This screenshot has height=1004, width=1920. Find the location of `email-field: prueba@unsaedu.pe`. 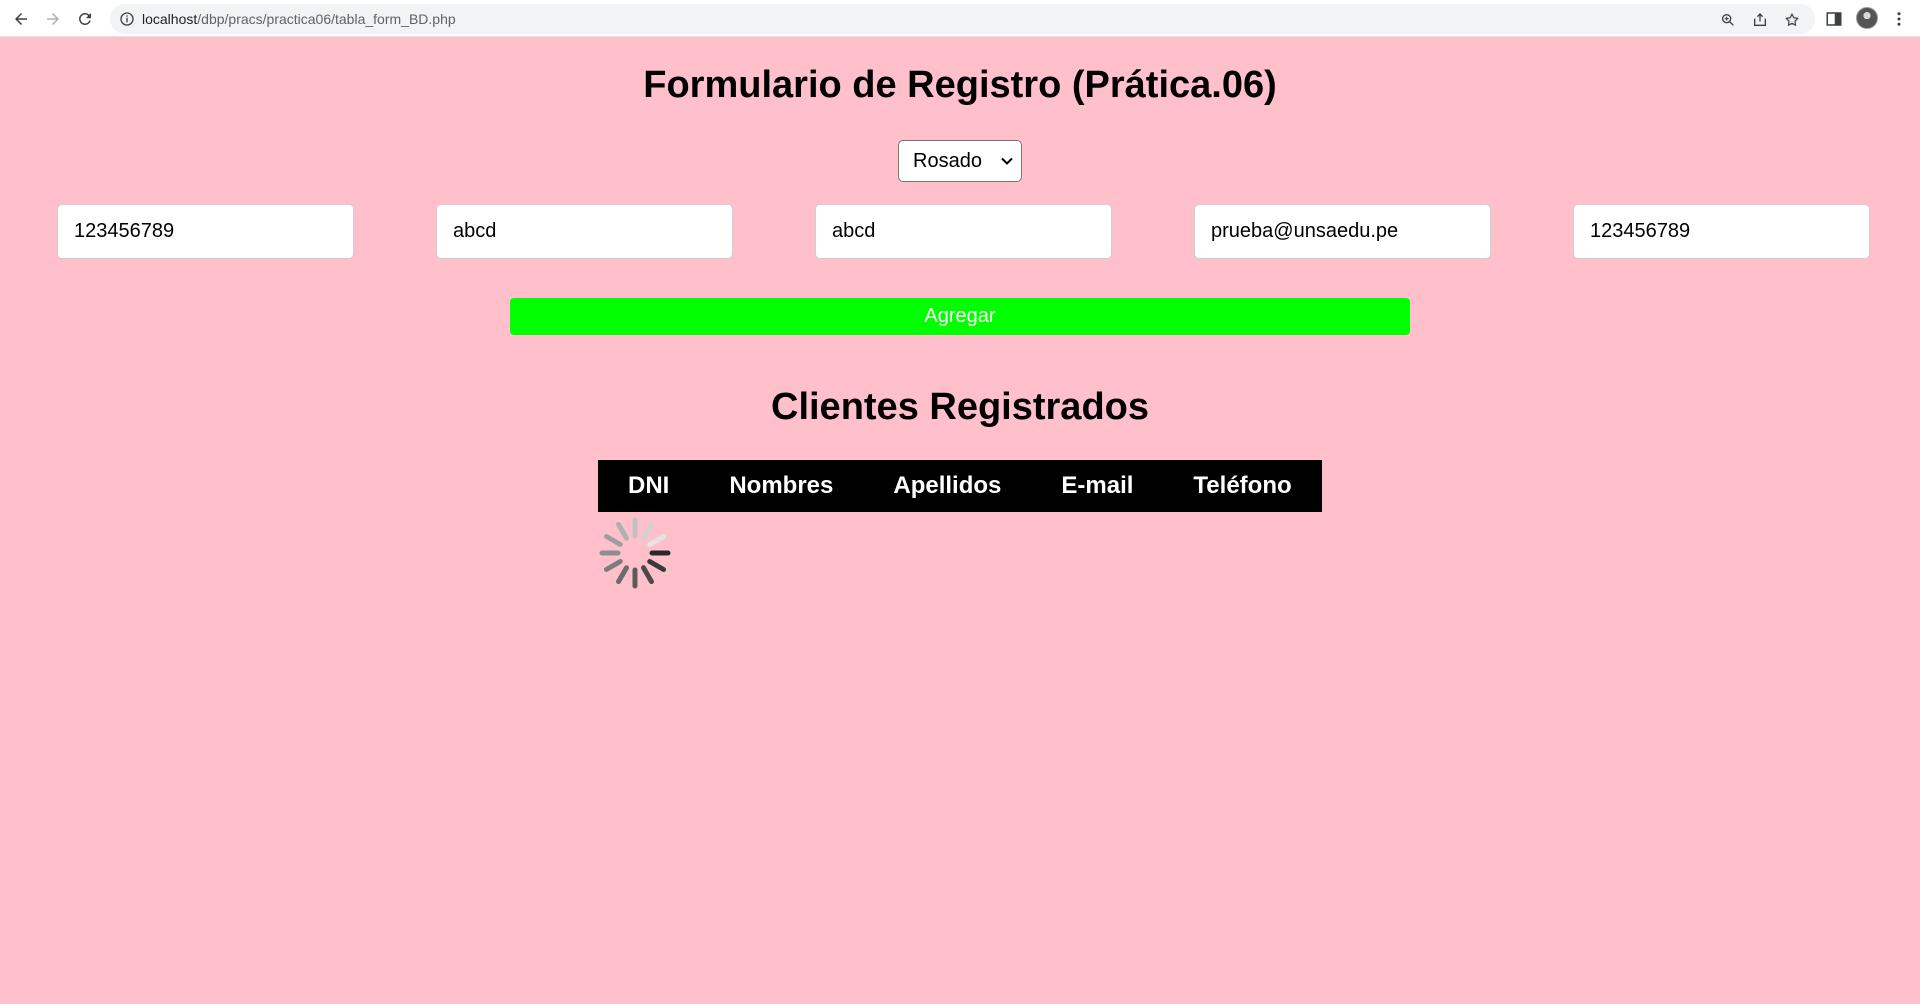

email-field: prueba@unsaedu.pe is located at coordinates (1342, 231).